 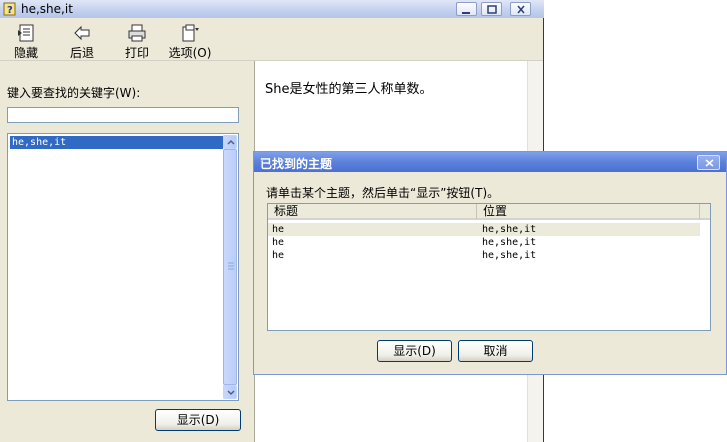 What do you see at coordinates (349, 89) in the screenshot?
I see `topic-text: She是女性的第三人称单数。` at bounding box center [349, 89].